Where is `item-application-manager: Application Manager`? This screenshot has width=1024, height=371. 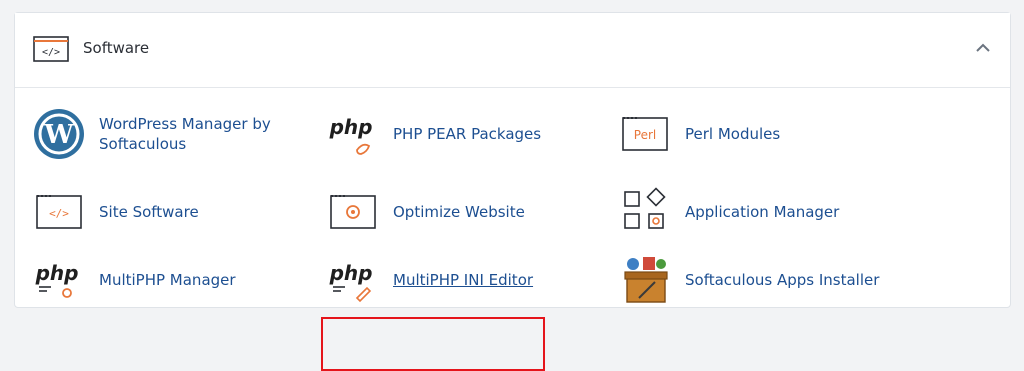
item-application-manager: Application Manager is located at coordinates (729, 212).